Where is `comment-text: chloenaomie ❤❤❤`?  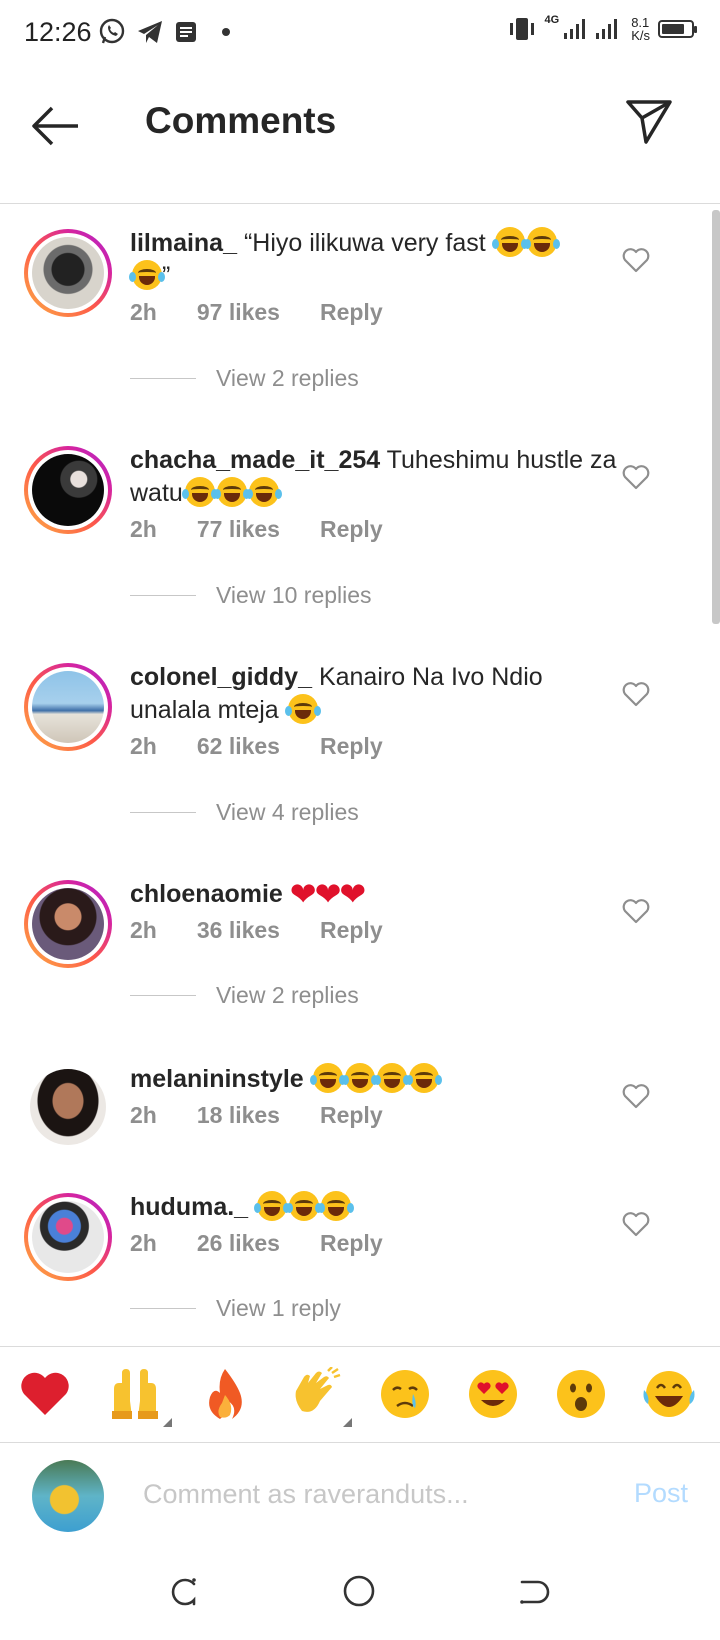 comment-text: chloenaomie ❤❤❤ is located at coordinates (380, 894).